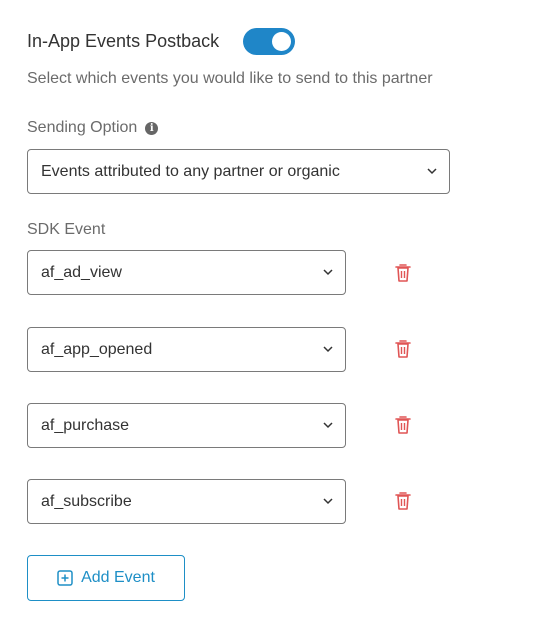  I want to click on sdk-event-value: af_ad_view, so click(81, 272).